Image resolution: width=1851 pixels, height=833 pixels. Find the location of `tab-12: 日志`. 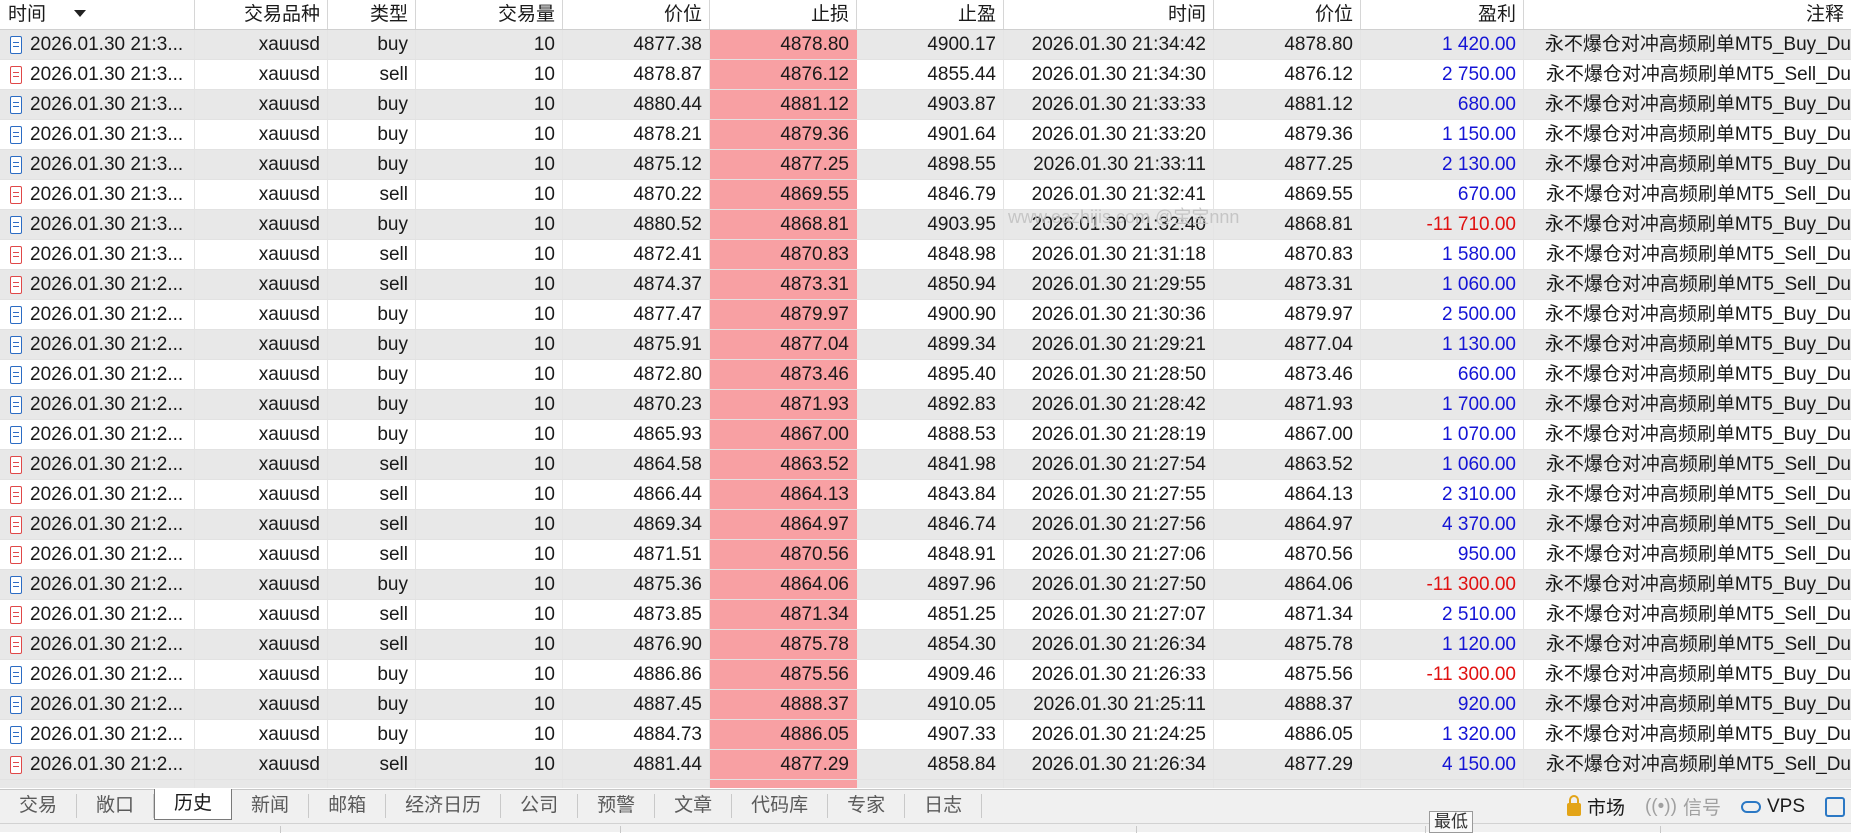

tab-12: 日志 is located at coordinates (944, 806).